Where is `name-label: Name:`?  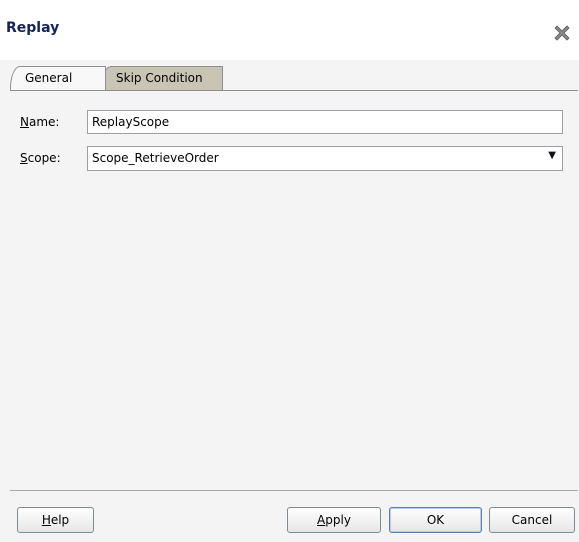 name-label: Name: is located at coordinates (39, 122).